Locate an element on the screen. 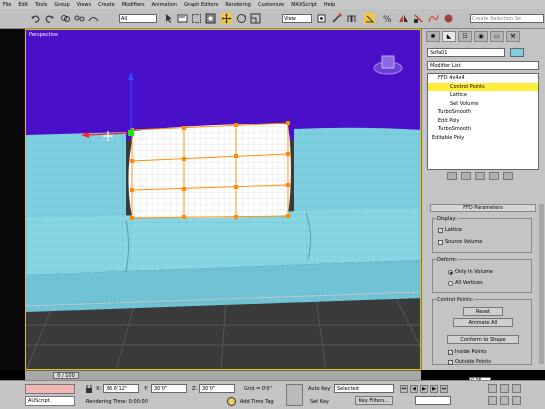 This screenshot has height=409, width=545. reference-coordinate-dropdown: View is located at coordinates (297, 18).